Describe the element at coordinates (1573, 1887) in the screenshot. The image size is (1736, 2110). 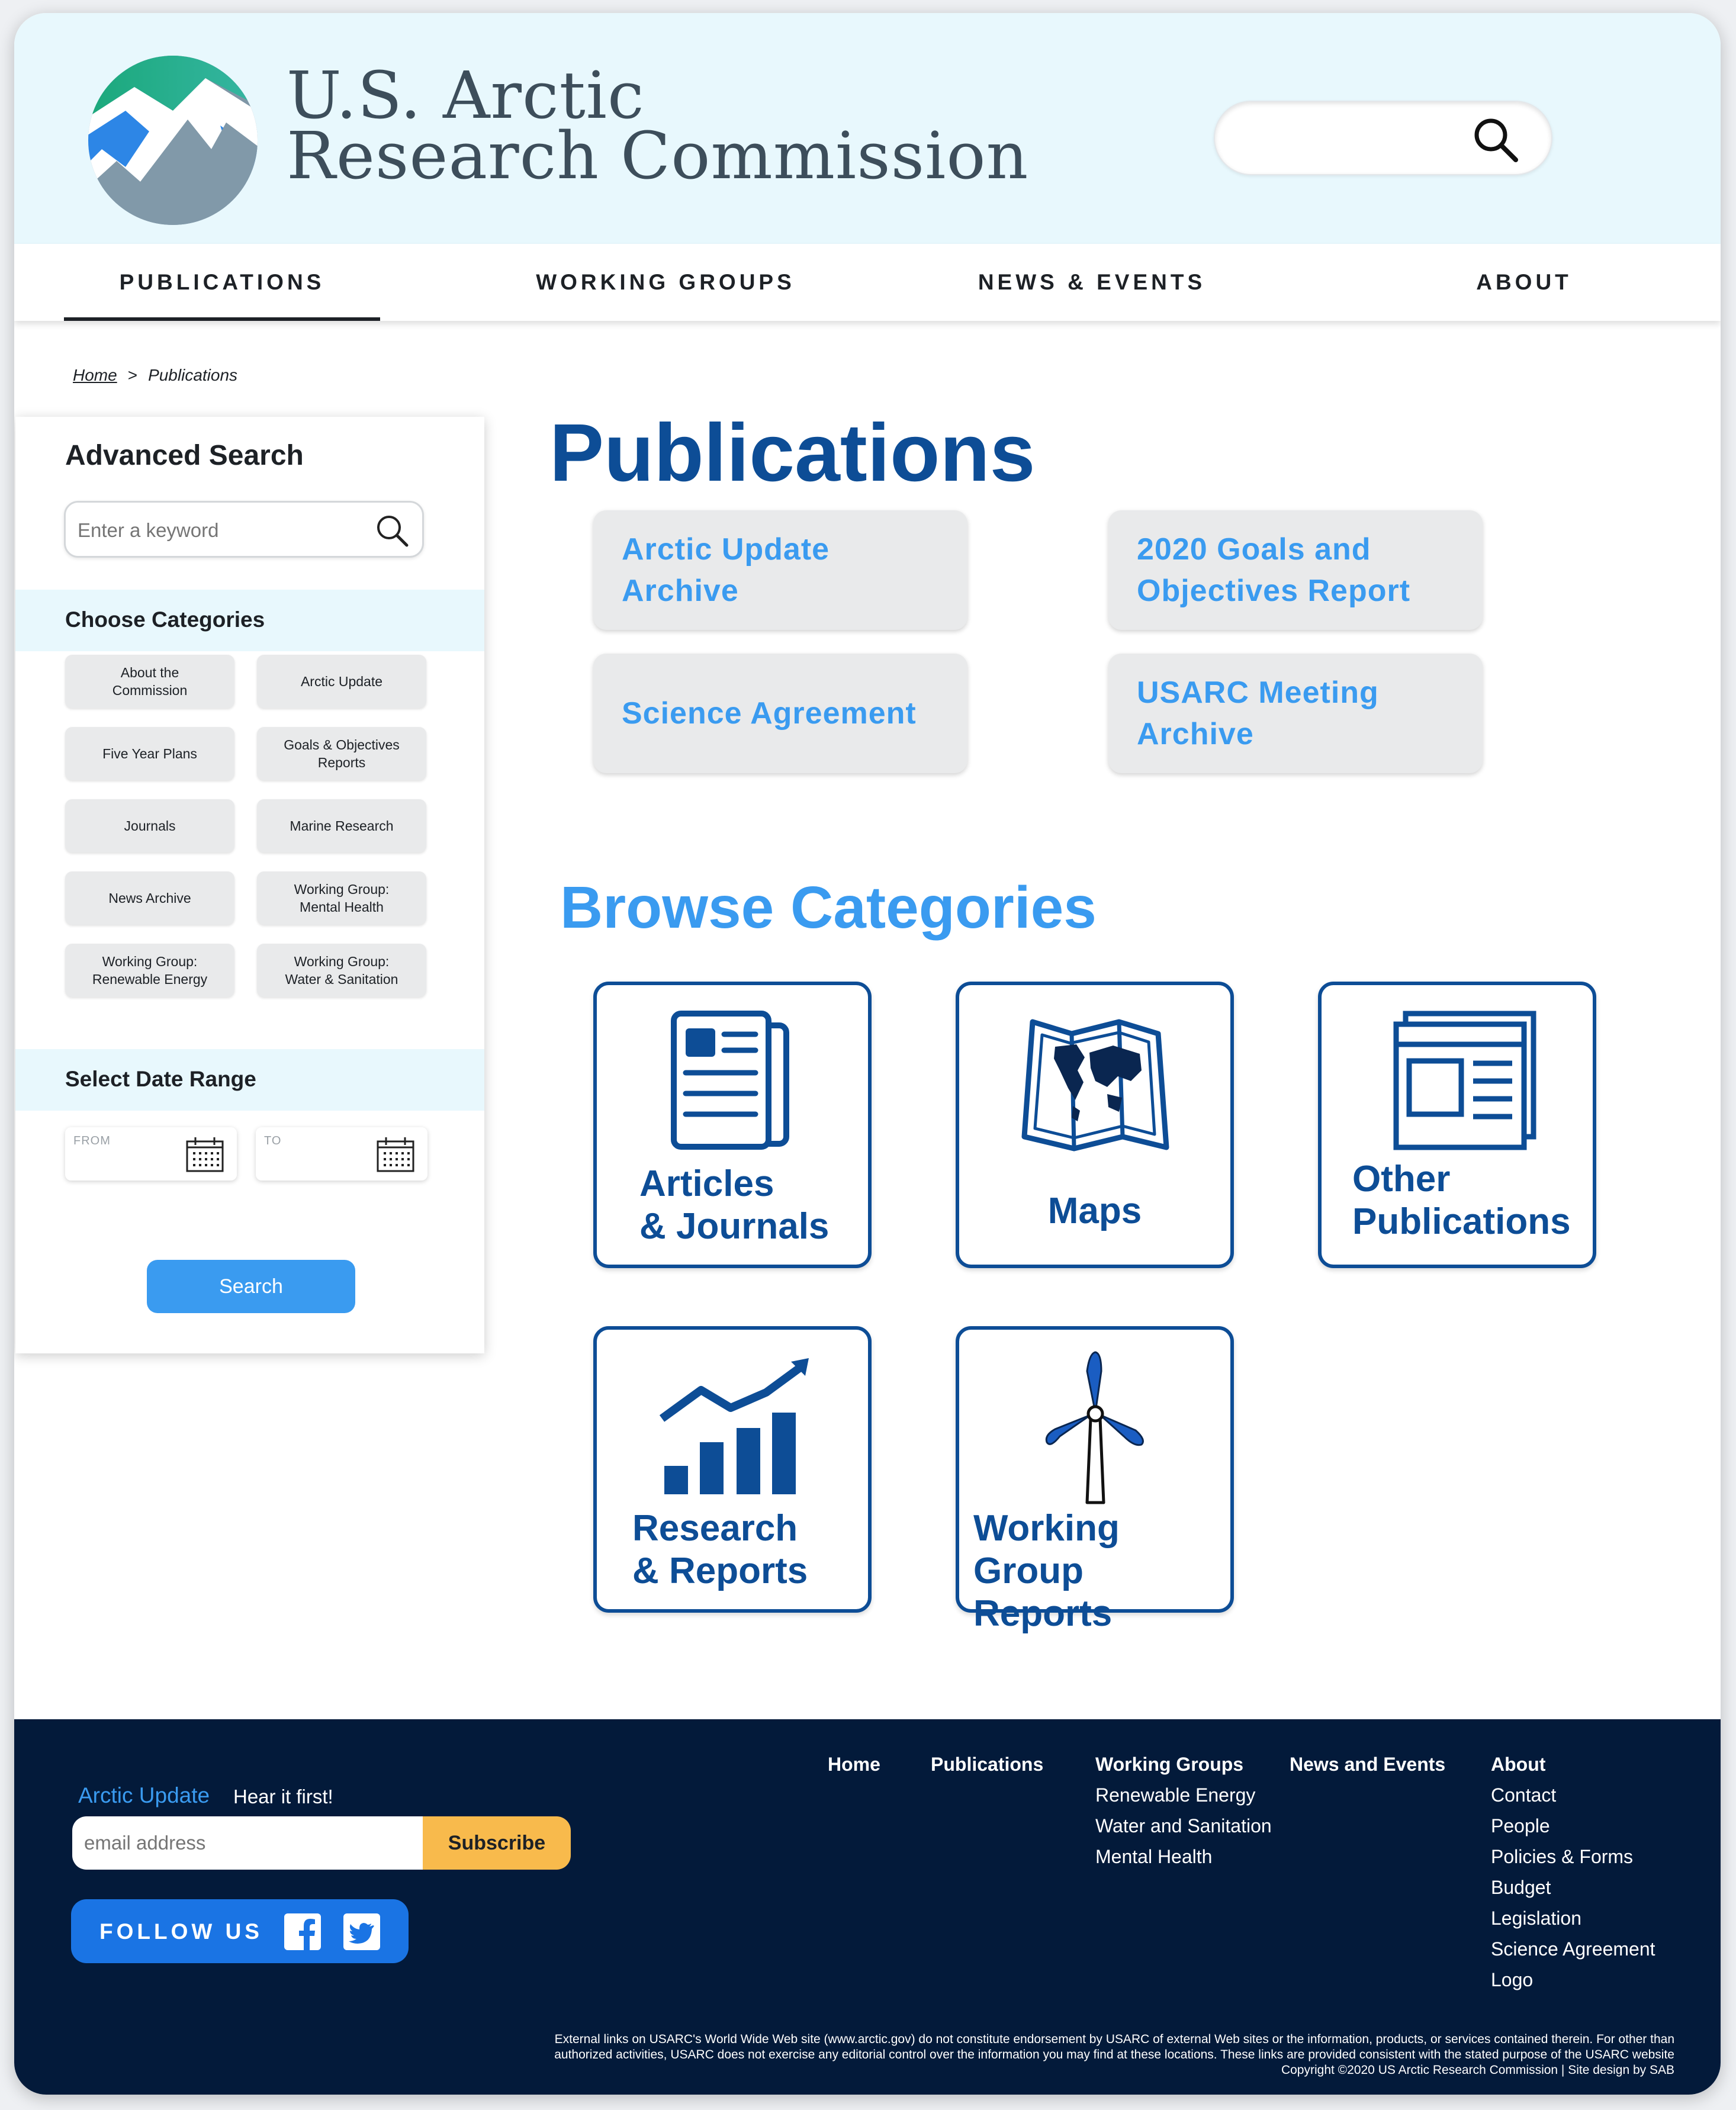
I see `footer-link-budget: Budget` at that location.